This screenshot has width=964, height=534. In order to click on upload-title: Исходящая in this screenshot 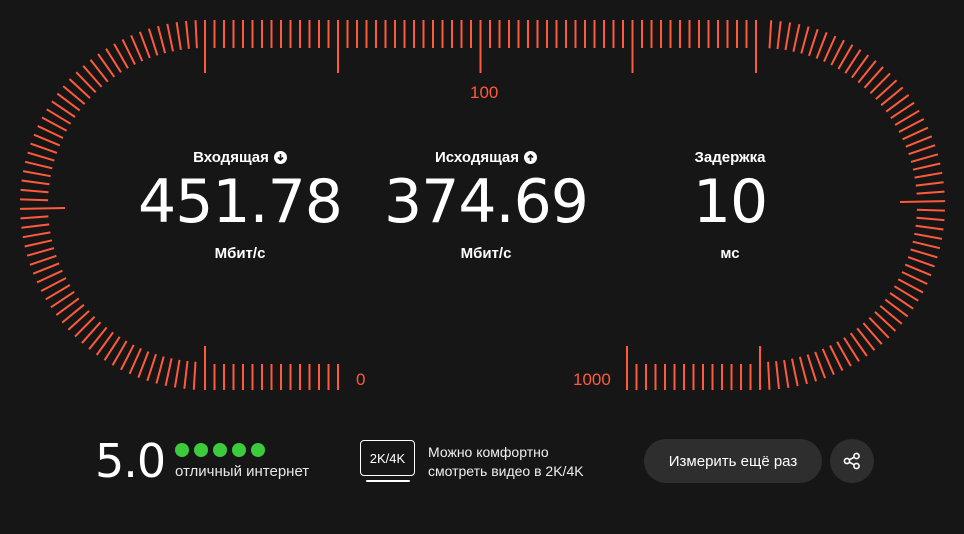, I will do `click(486, 157)`.